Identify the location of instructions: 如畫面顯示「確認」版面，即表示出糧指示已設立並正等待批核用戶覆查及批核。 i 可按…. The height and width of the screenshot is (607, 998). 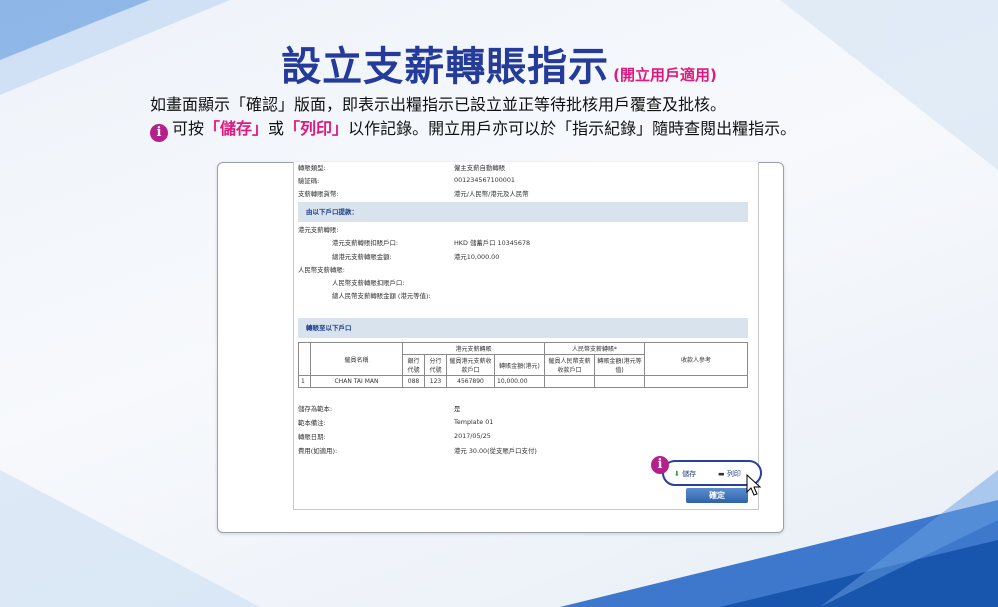
(510, 117).